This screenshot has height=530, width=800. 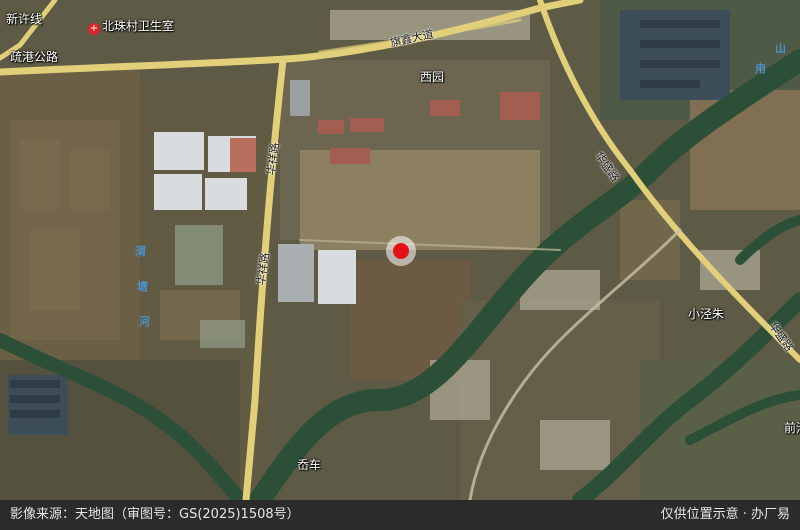 I want to click on location-pin-icon, so click(x=401, y=251).